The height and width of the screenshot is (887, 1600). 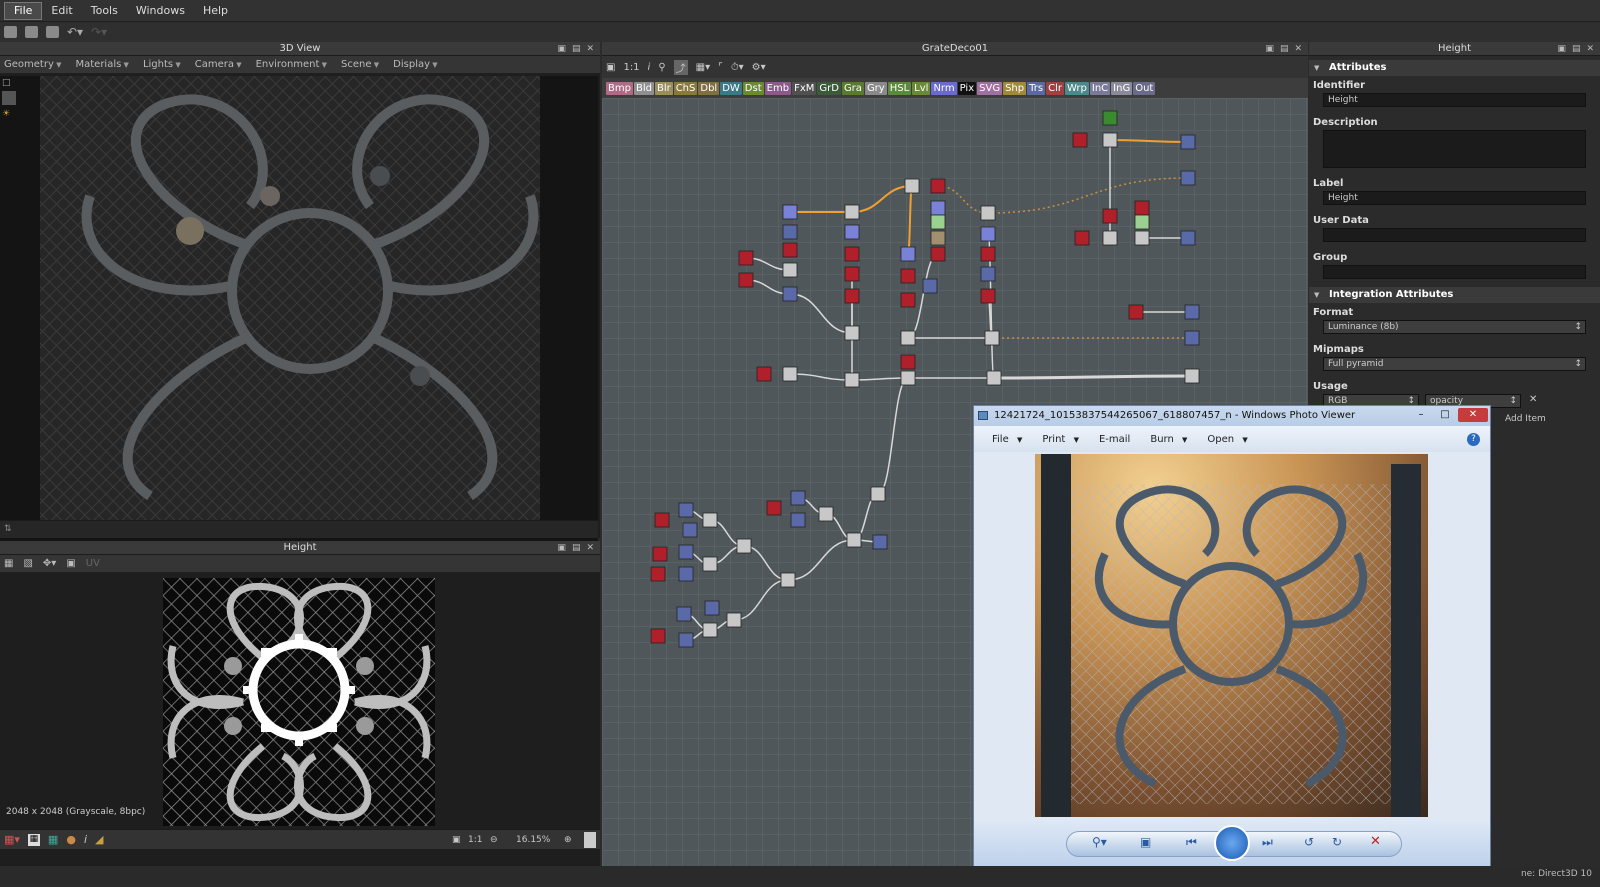 I want to click on undo-icon: ↶▾, so click(x=75, y=32).